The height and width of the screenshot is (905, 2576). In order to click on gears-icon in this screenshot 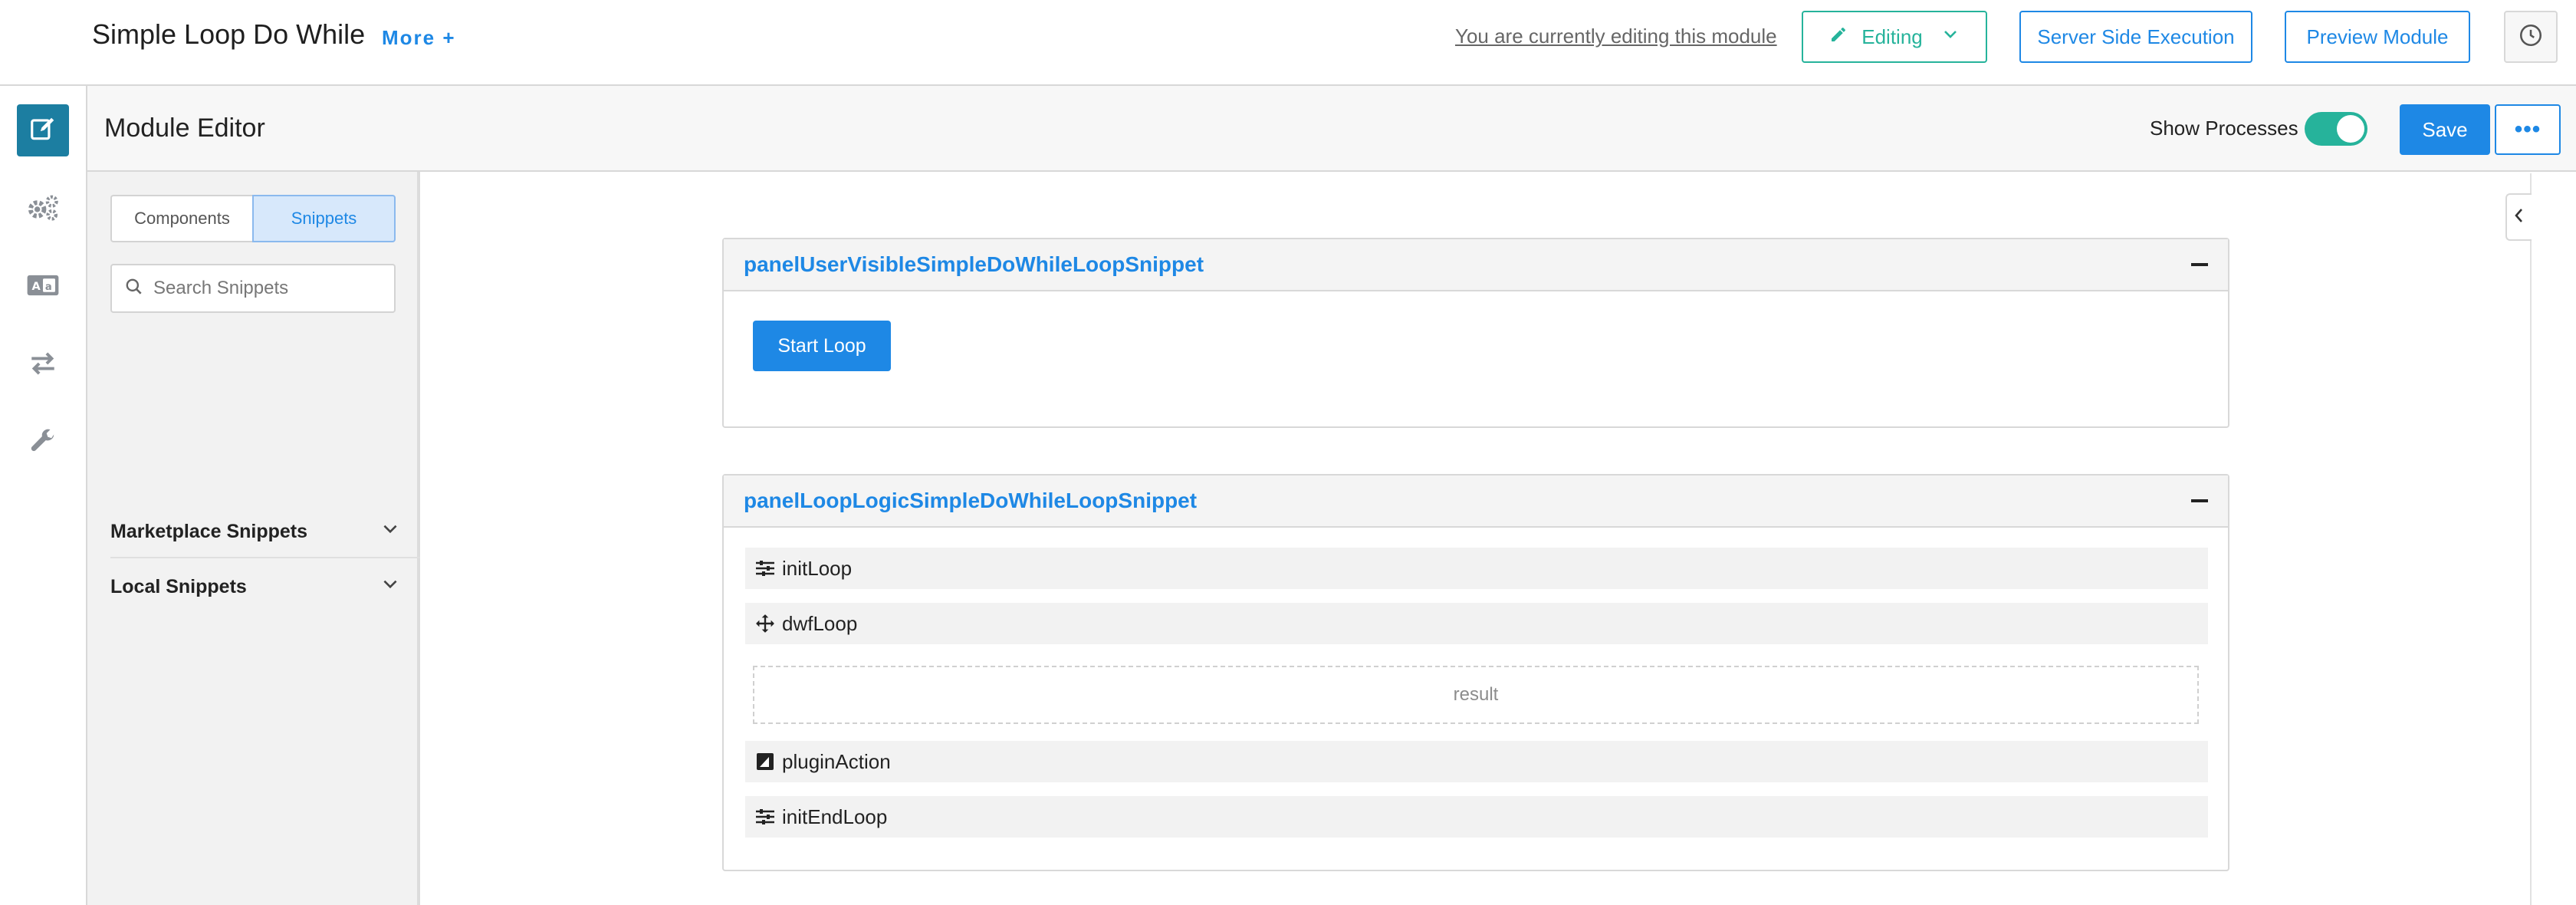, I will do `click(43, 209)`.